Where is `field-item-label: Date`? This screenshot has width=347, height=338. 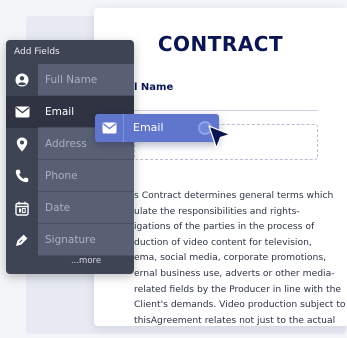 field-item-label: Date is located at coordinates (86, 208).